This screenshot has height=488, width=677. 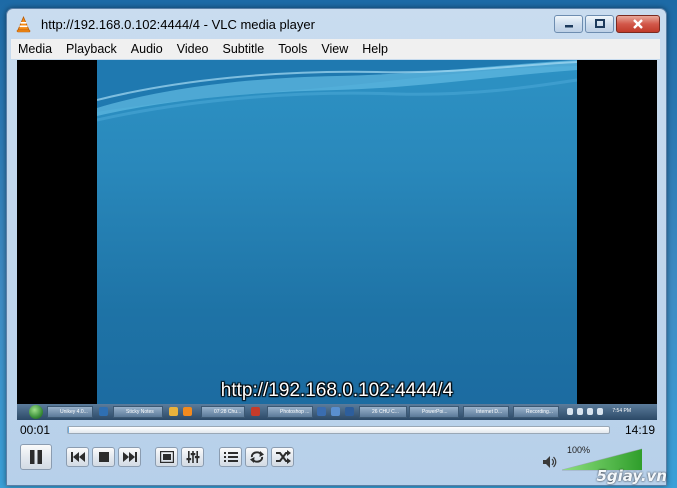 What do you see at coordinates (337, 390) in the screenshot?
I see `osd-stream-url: http://192.168.0.102:4444/4` at bounding box center [337, 390].